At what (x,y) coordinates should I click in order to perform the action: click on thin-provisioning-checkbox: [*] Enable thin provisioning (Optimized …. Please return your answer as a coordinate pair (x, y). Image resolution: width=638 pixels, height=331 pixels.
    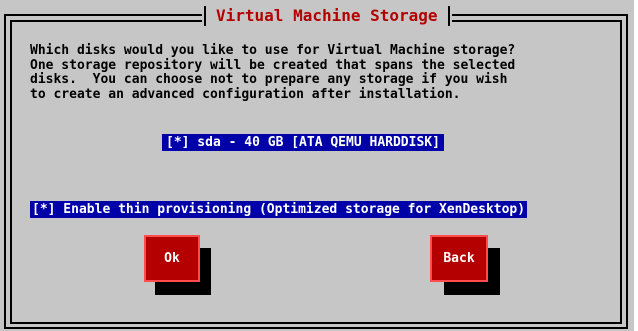
    Looking at the image, I should click on (279, 209).